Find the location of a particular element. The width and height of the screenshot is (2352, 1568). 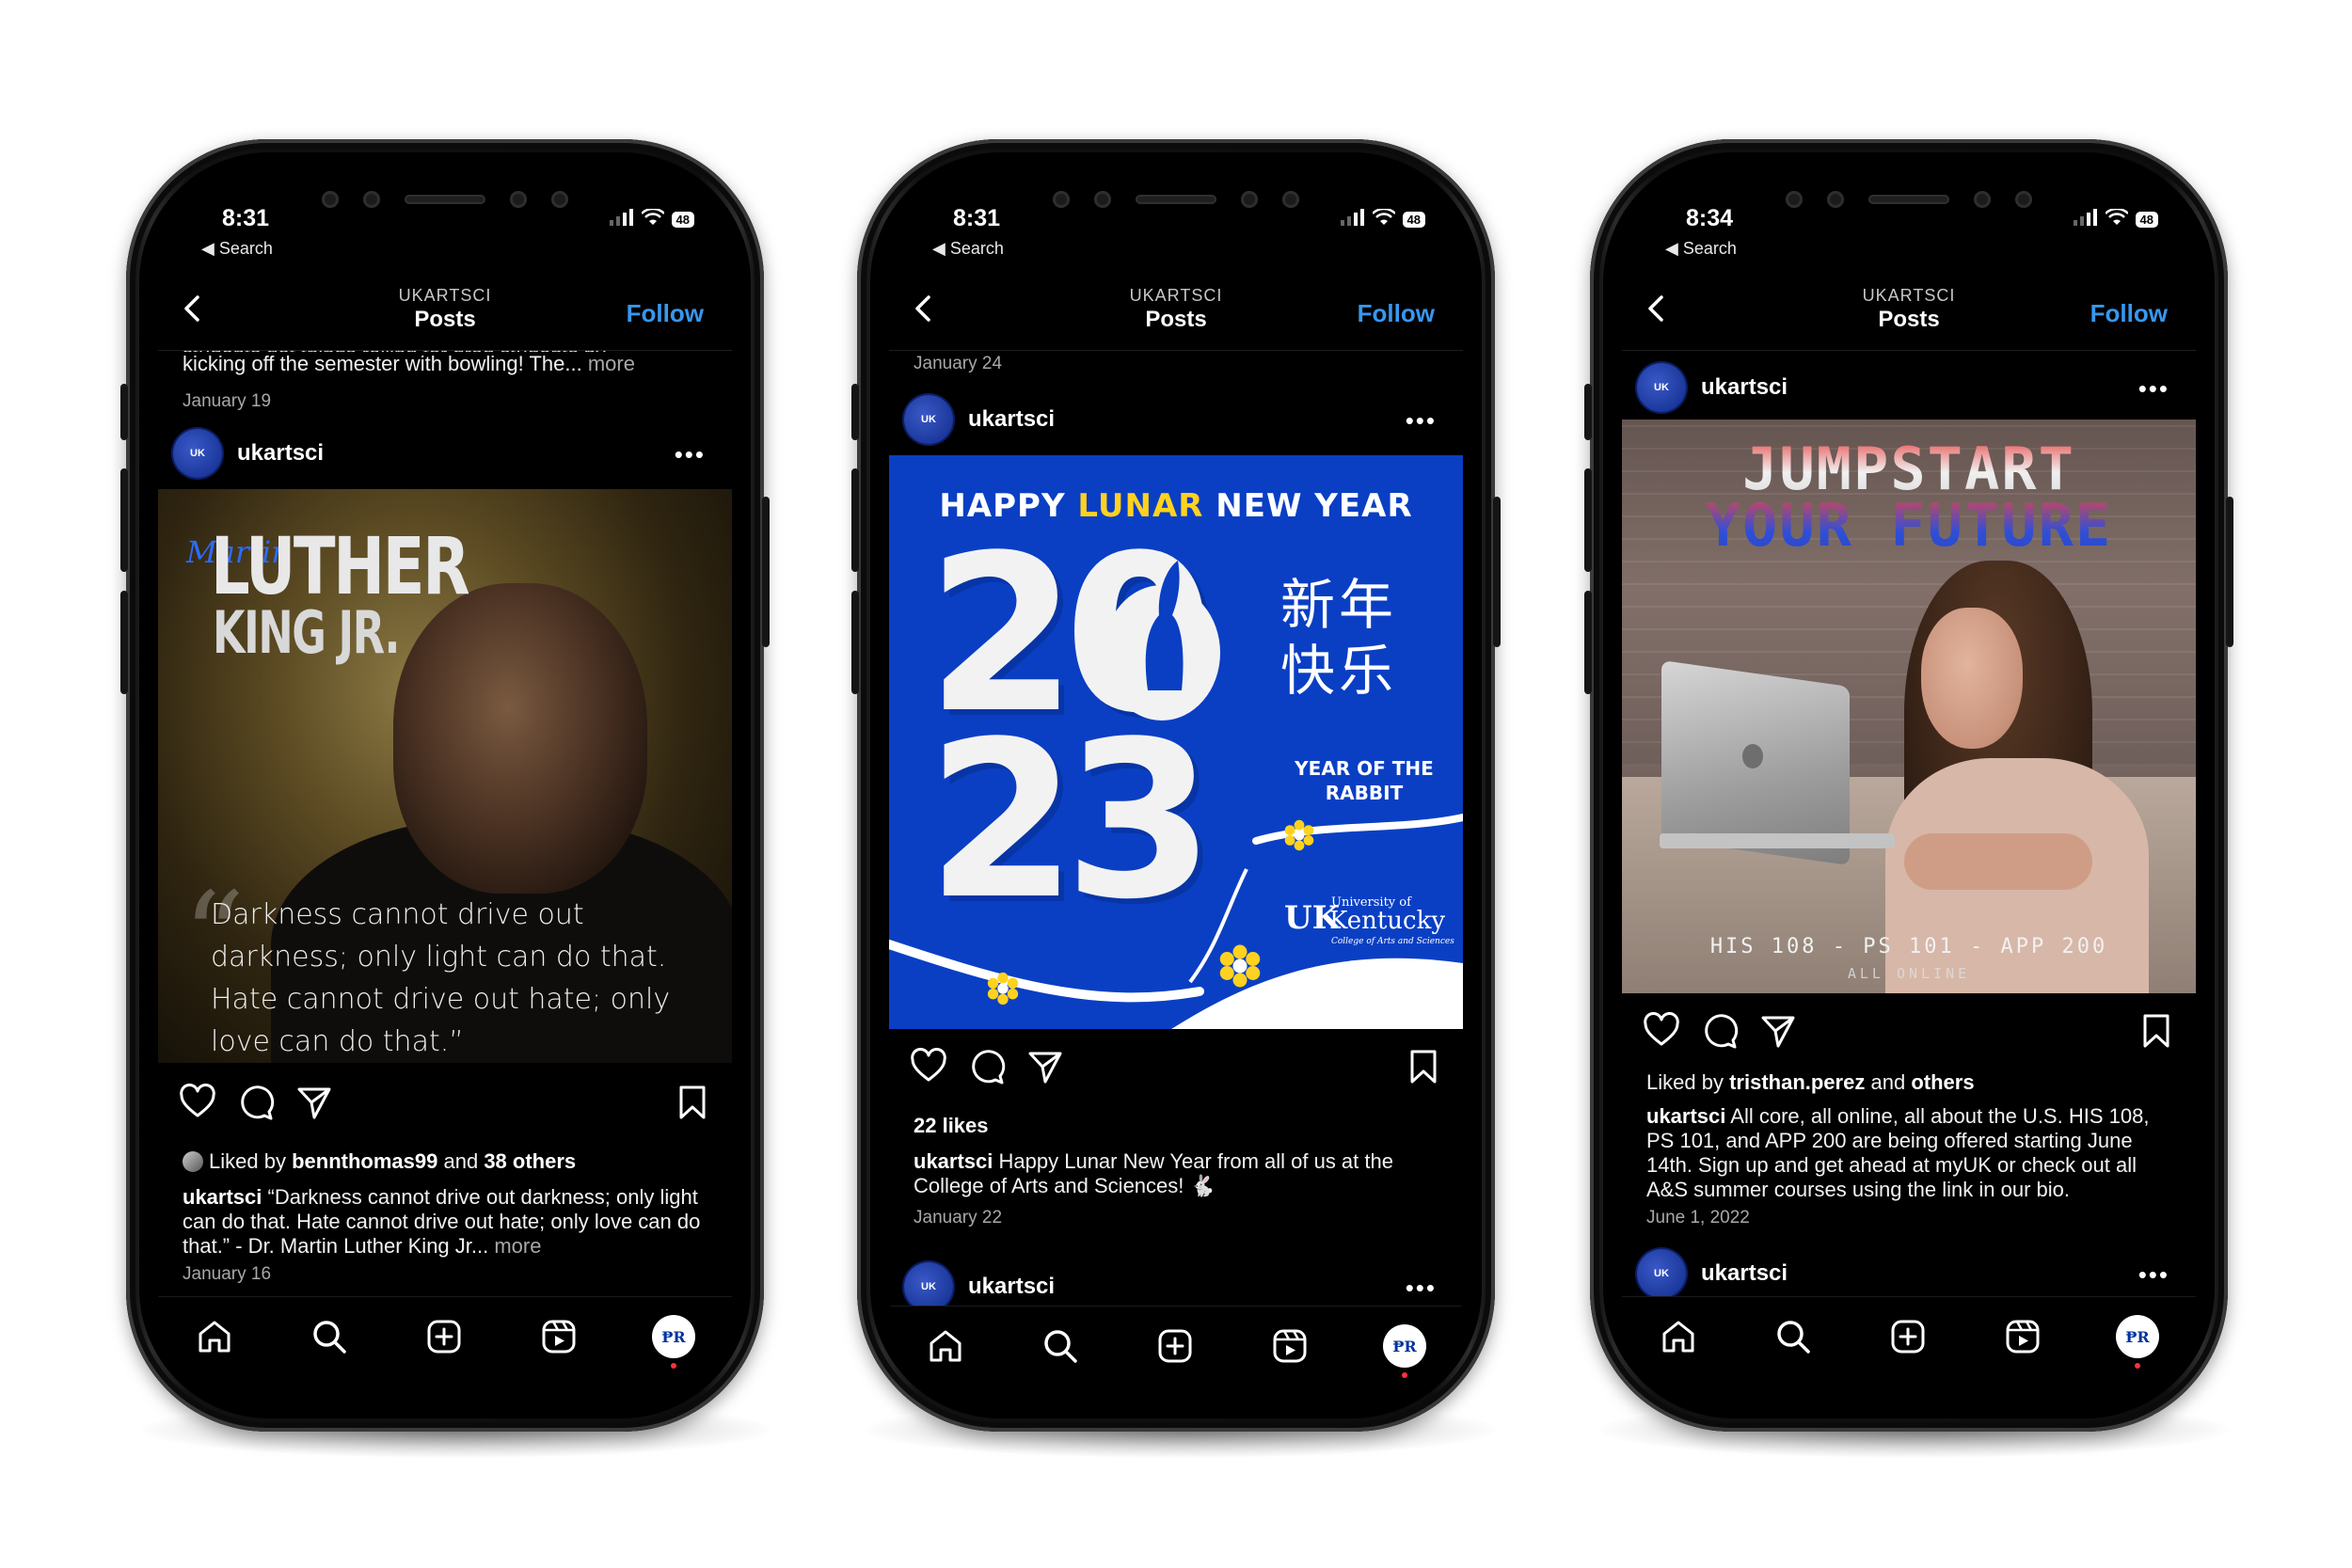

photo-person-face is located at coordinates (1972, 678).